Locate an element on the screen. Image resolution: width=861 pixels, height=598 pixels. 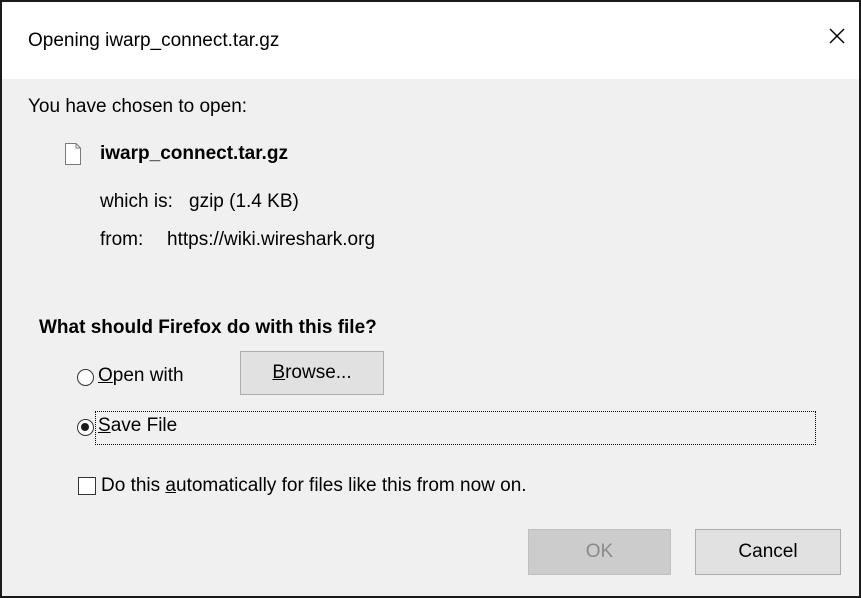
title-bar: Opening iwarp_connect.tar.gz is located at coordinates (430, 40).